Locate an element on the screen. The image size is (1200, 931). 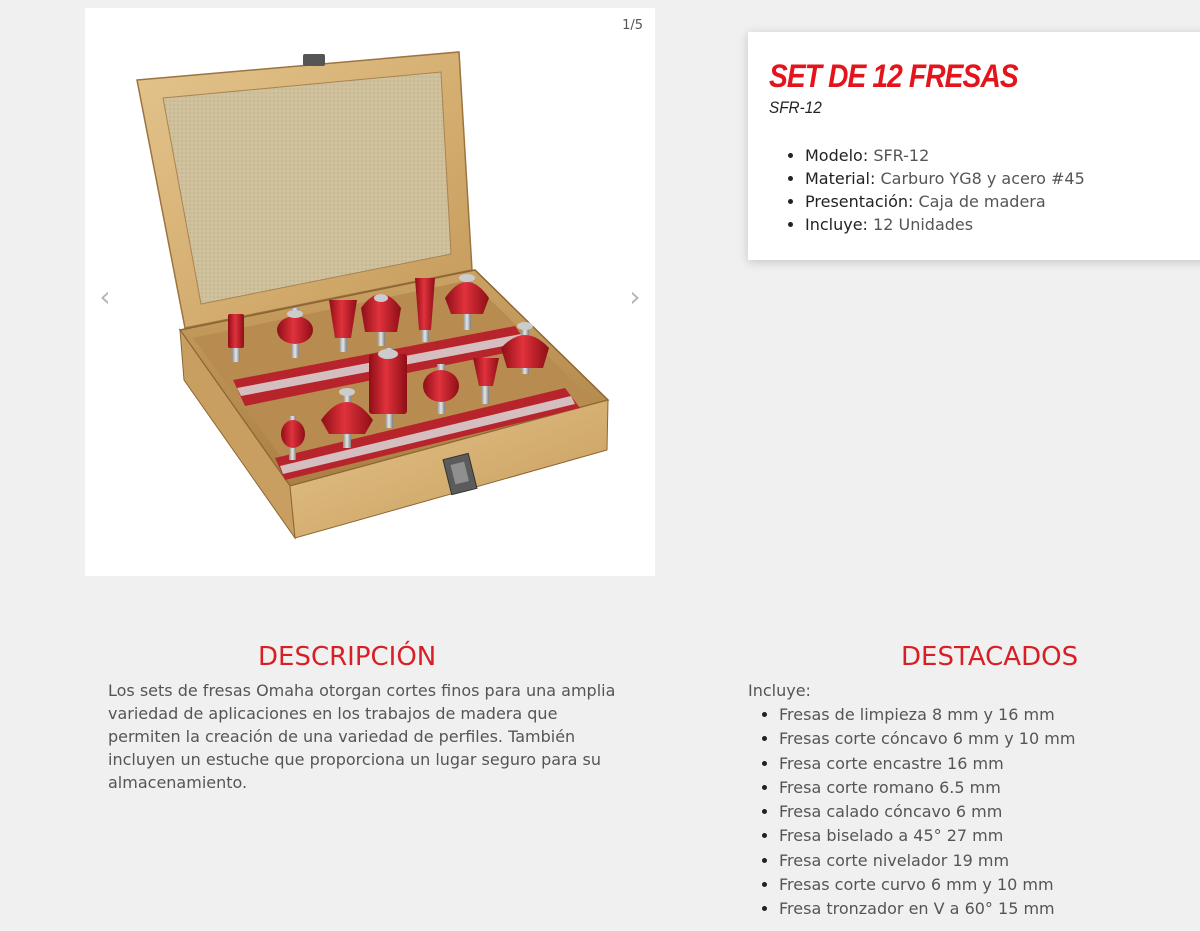
product-model-code: SFR-12 is located at coordinates (795, 107).